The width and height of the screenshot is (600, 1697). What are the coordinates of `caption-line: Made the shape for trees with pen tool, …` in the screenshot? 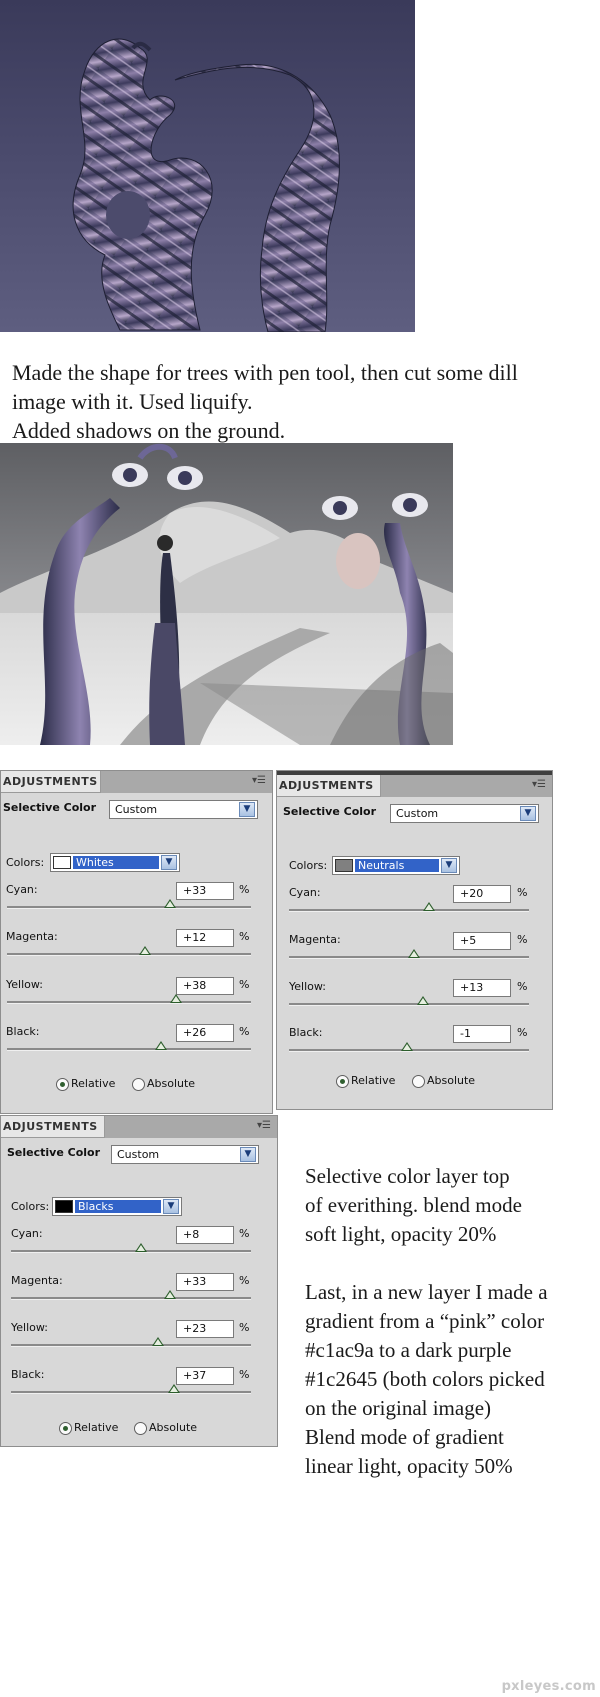 It's located at (265, 372).